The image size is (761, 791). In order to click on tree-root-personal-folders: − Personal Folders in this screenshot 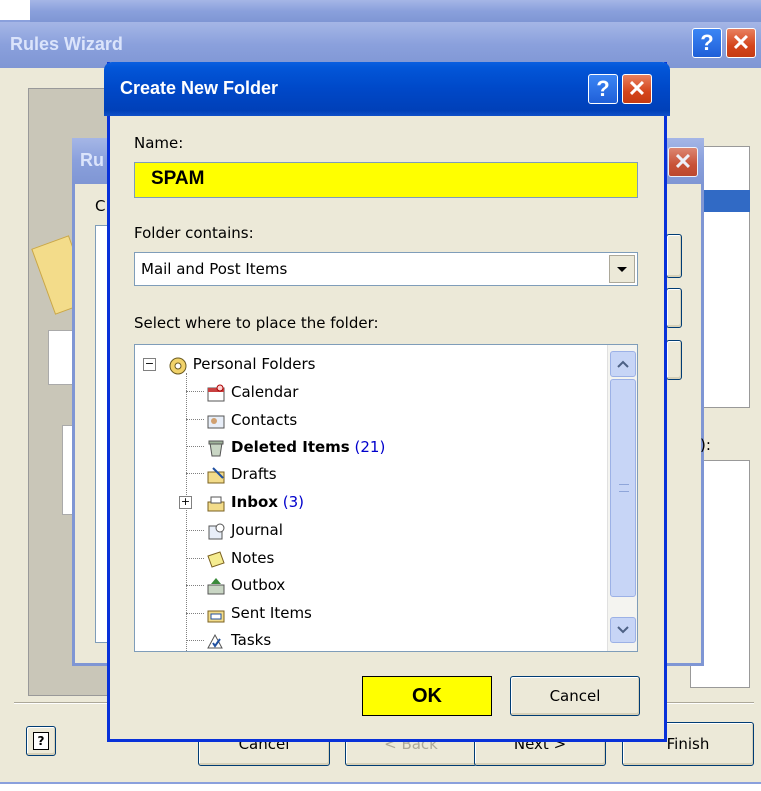, I will do `click(229, 364)`.